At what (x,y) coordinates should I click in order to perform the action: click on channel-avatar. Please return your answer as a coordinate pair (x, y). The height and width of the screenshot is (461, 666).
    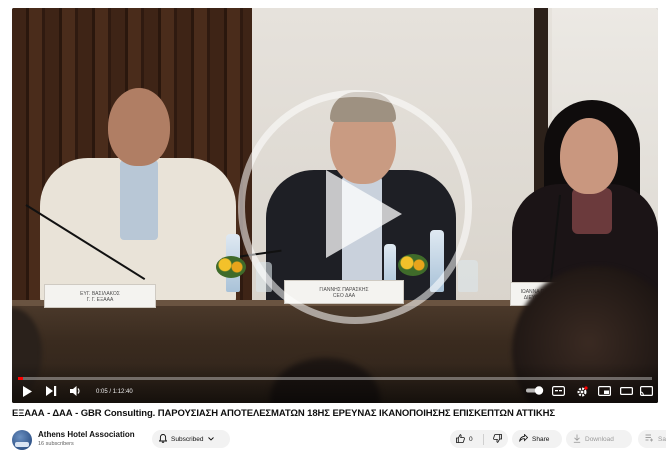
    Looking at the image, I should click on (22, 440).